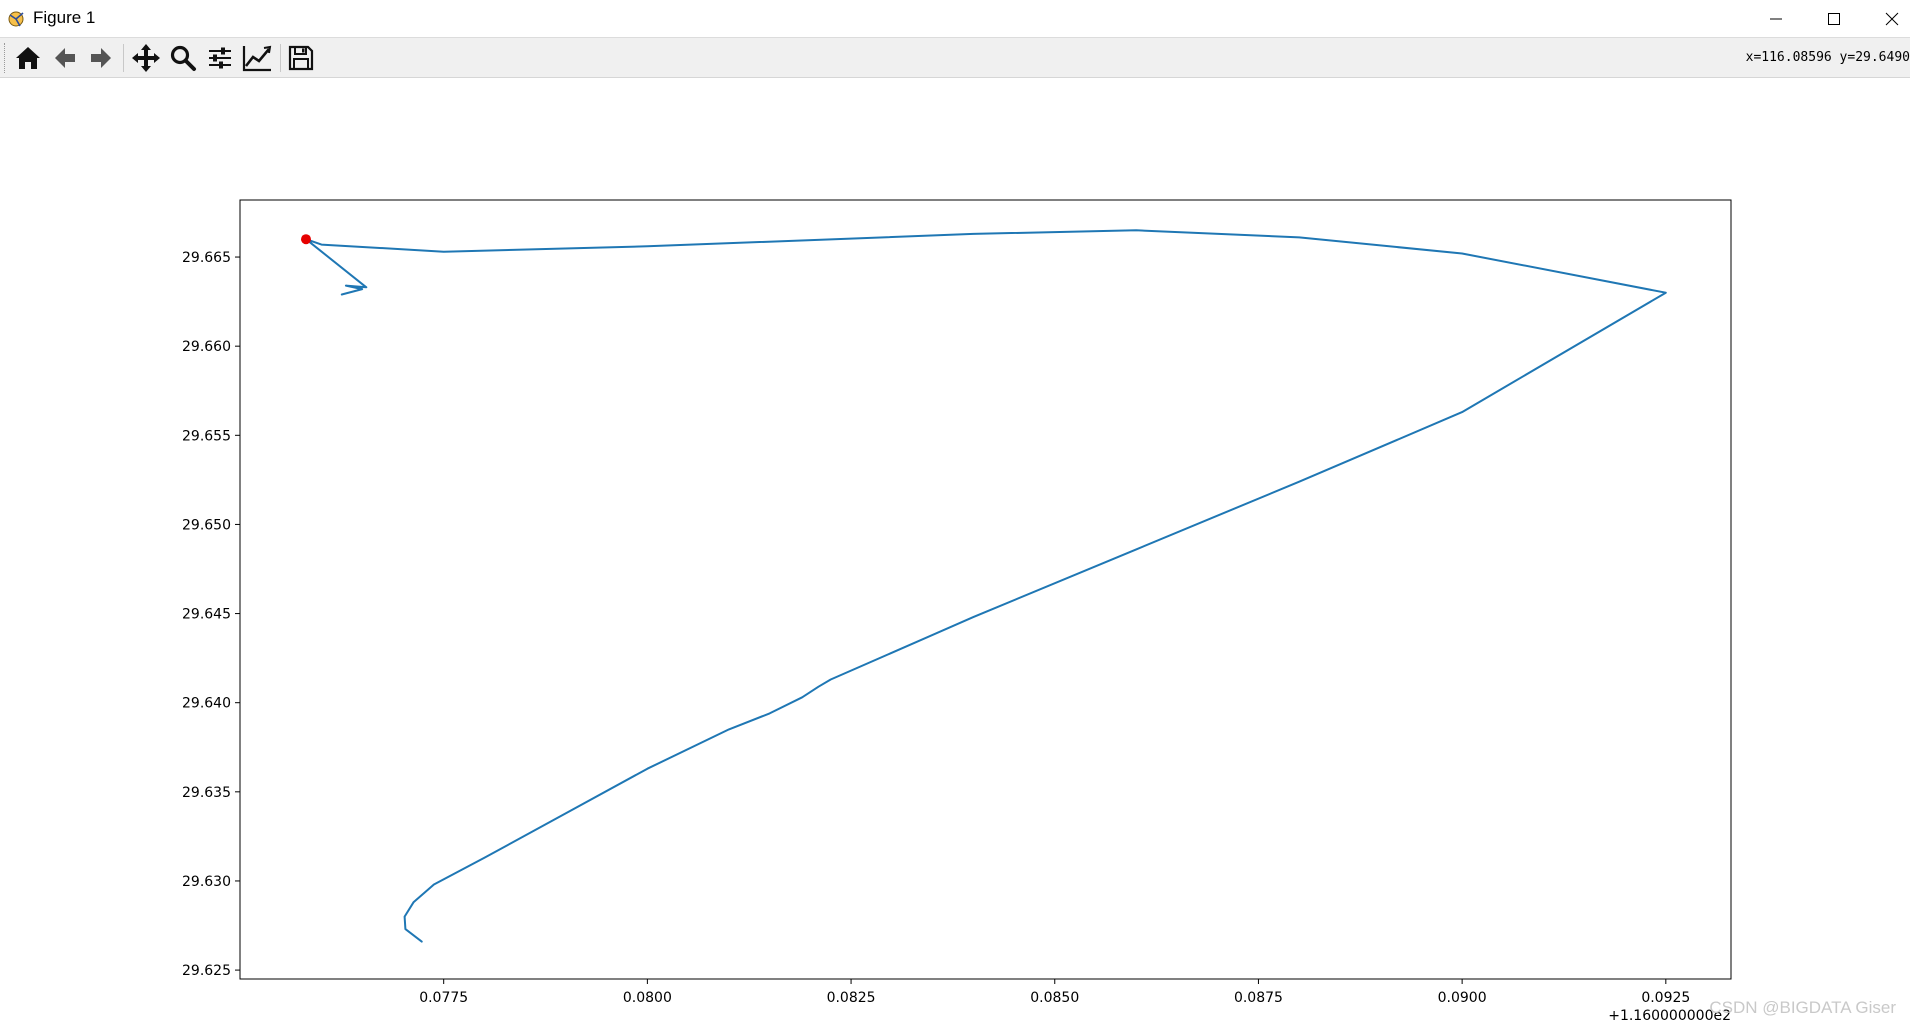  I want to click on y-tick-label: 29.635, so click(206, 793).